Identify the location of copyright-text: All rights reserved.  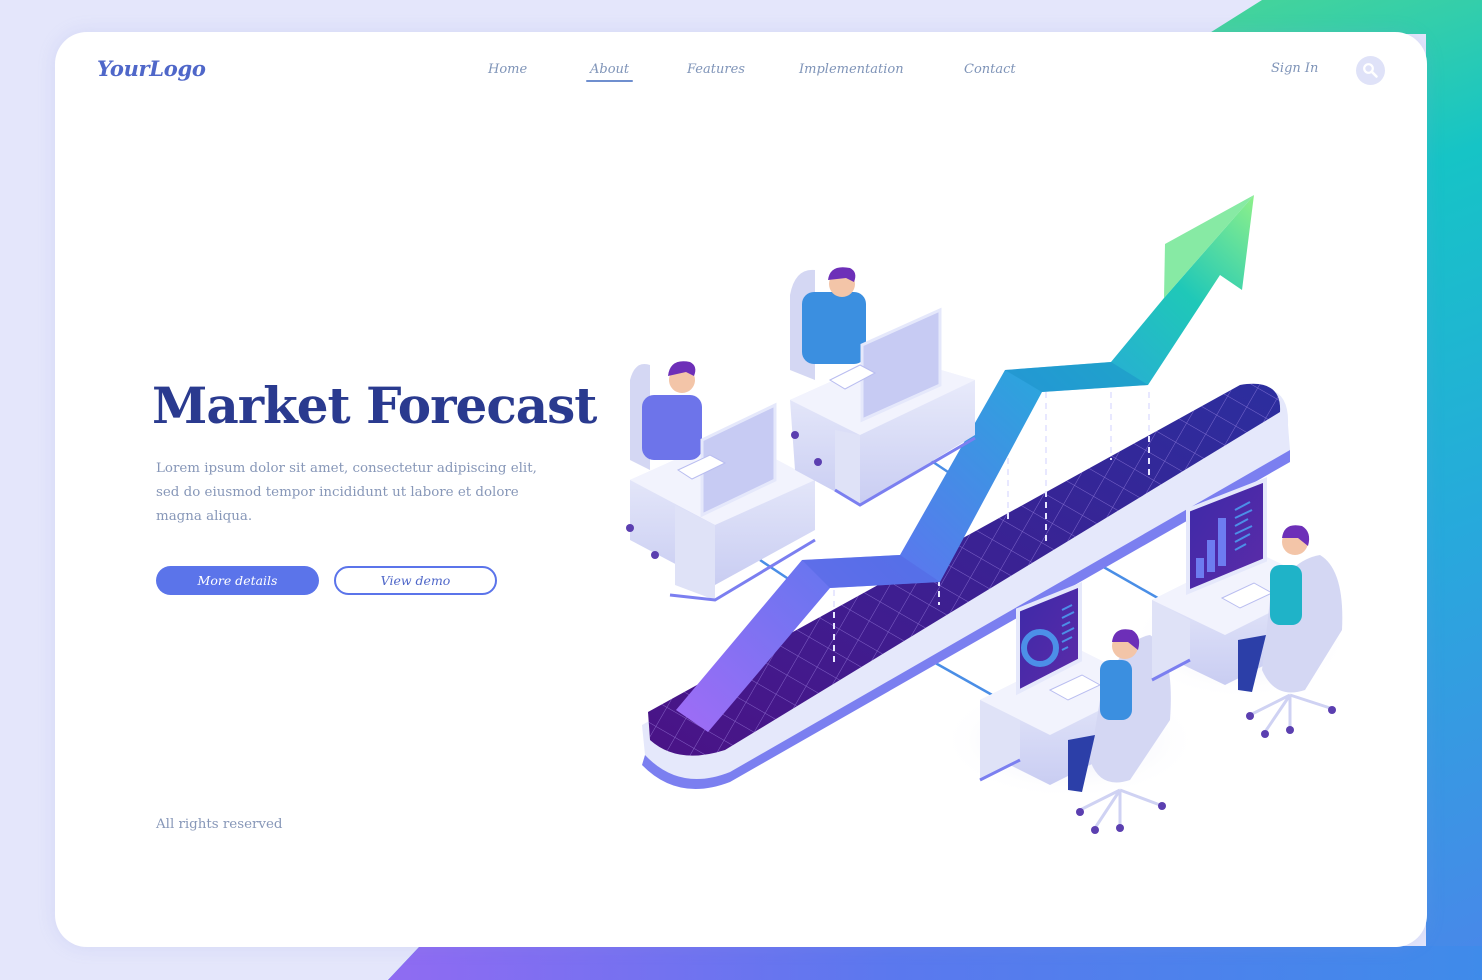
(219, 824).